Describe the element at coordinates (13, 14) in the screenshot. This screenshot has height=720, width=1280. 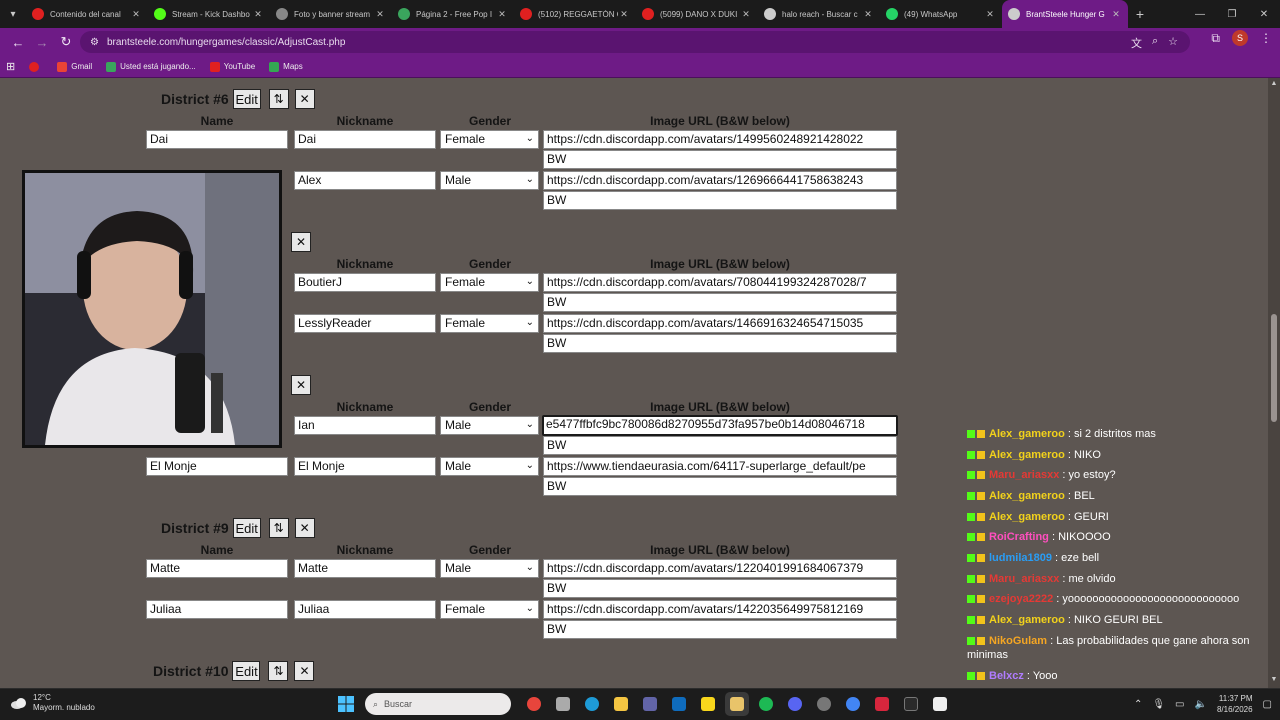
I see `tab-search-icon: ▾` at that location.